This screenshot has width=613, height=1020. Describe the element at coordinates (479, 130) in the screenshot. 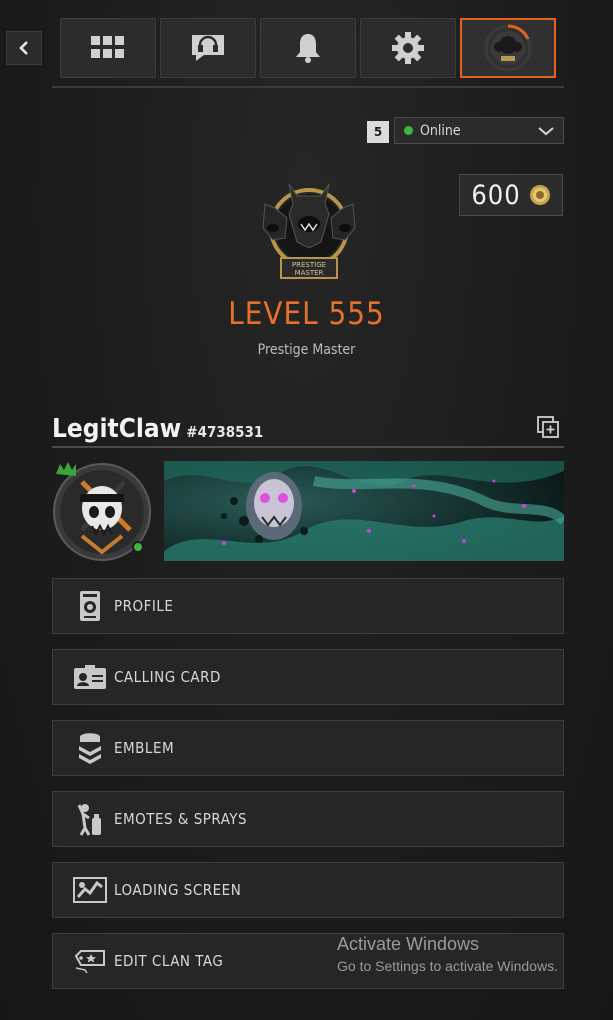

I see `online-status-dropdown: Online` at that location.